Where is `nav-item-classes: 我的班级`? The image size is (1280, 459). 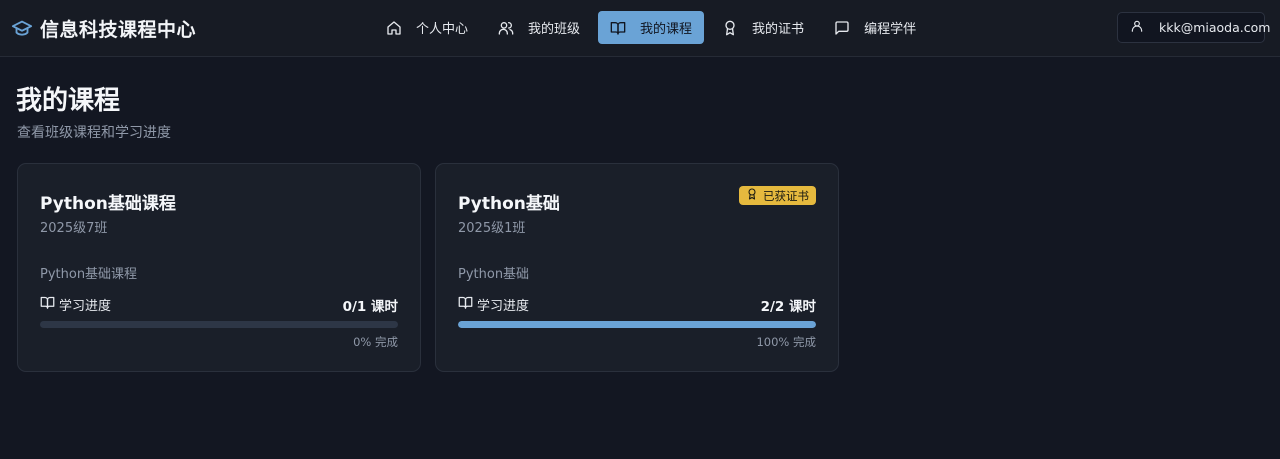 nav-item-classes: 我的班级 is located at coordinates (539, 27).